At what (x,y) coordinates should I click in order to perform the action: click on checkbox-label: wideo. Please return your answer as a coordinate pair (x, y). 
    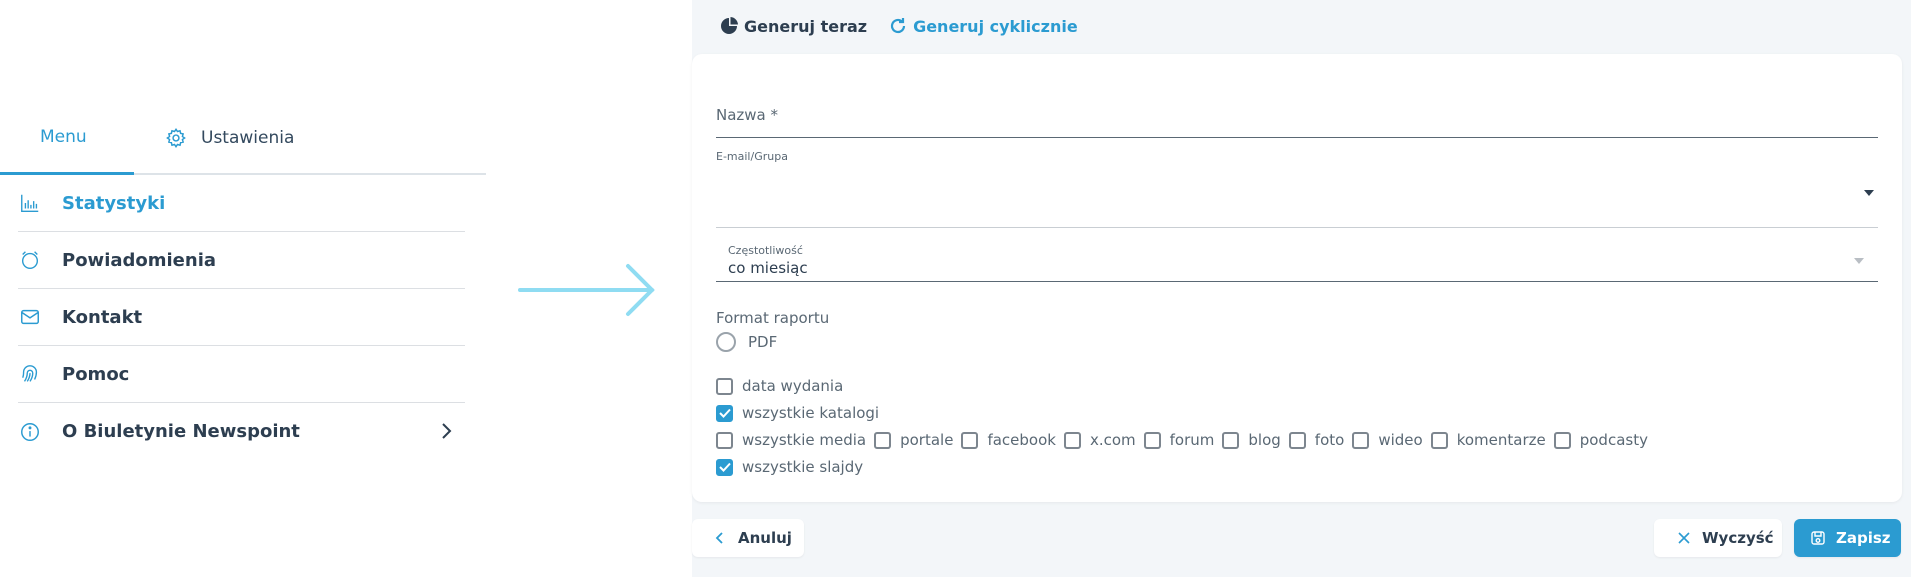
    Looking at the image, I should click on (1400, 440).